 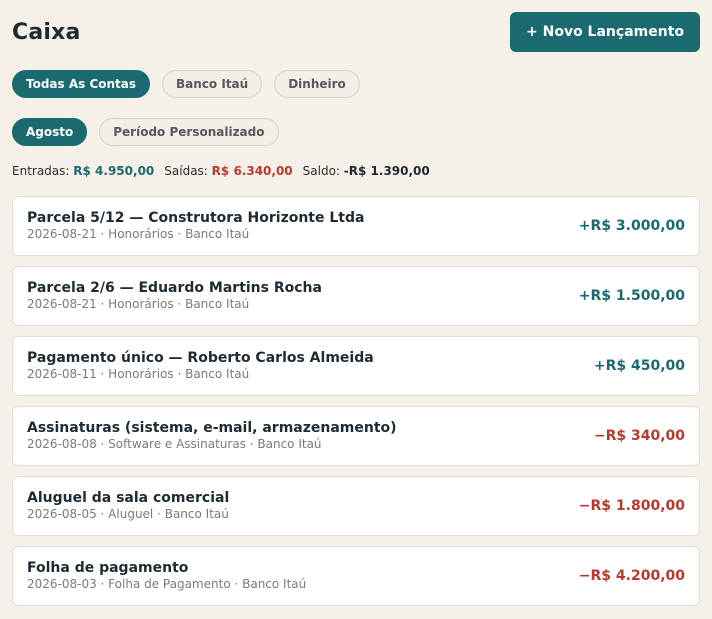 I want to click on expense-summary: Saídas: R$ 6.340,00, so click(x=228, y=171).